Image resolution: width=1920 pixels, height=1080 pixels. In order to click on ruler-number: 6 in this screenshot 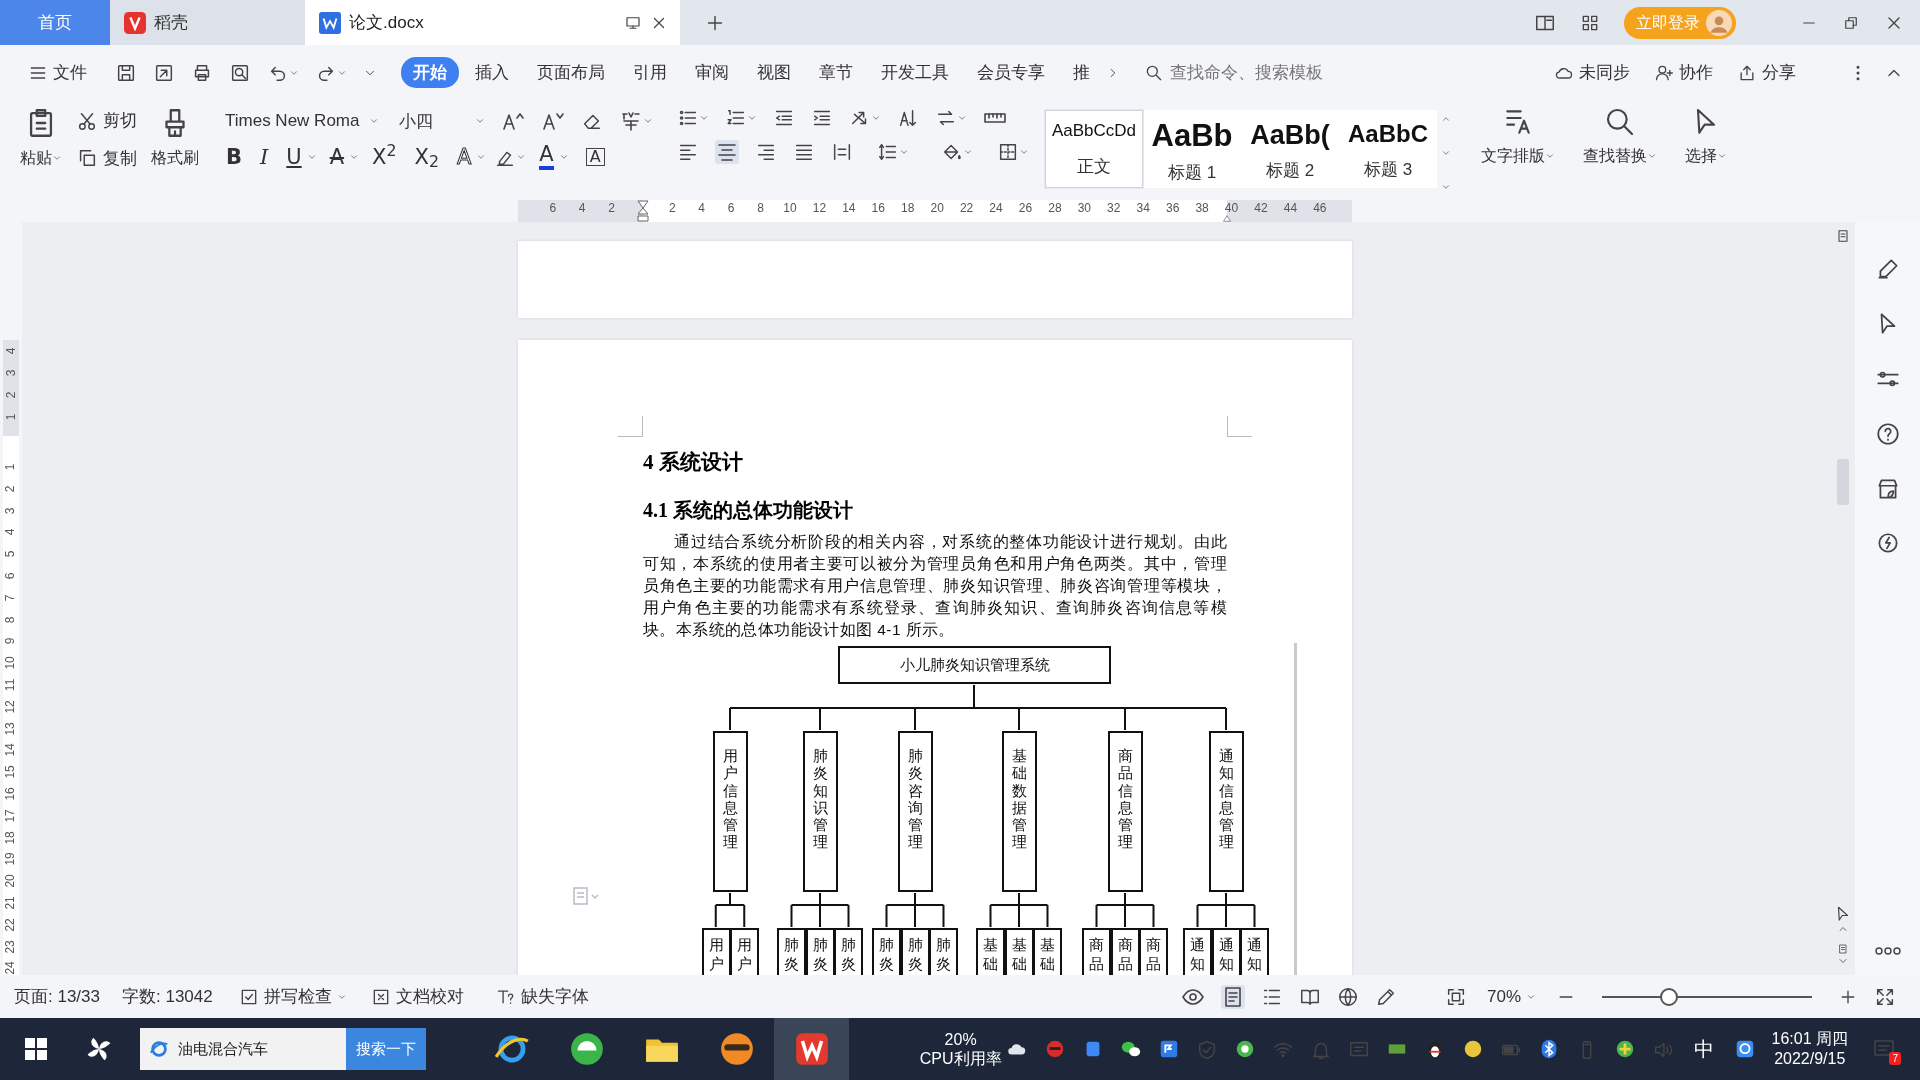, I will do `click(10, 576)`.